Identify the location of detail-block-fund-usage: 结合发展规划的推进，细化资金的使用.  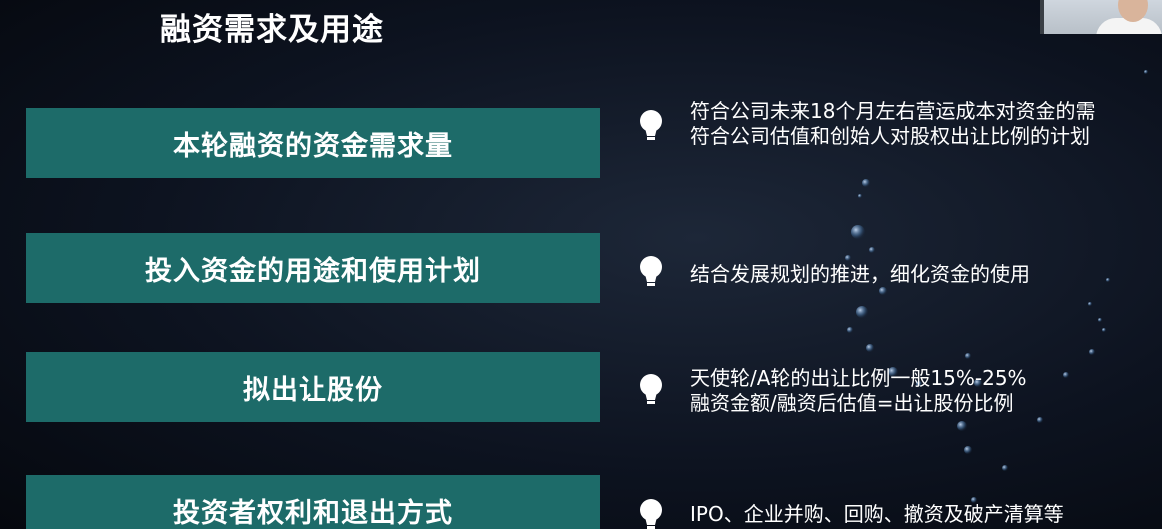
(926, 274).